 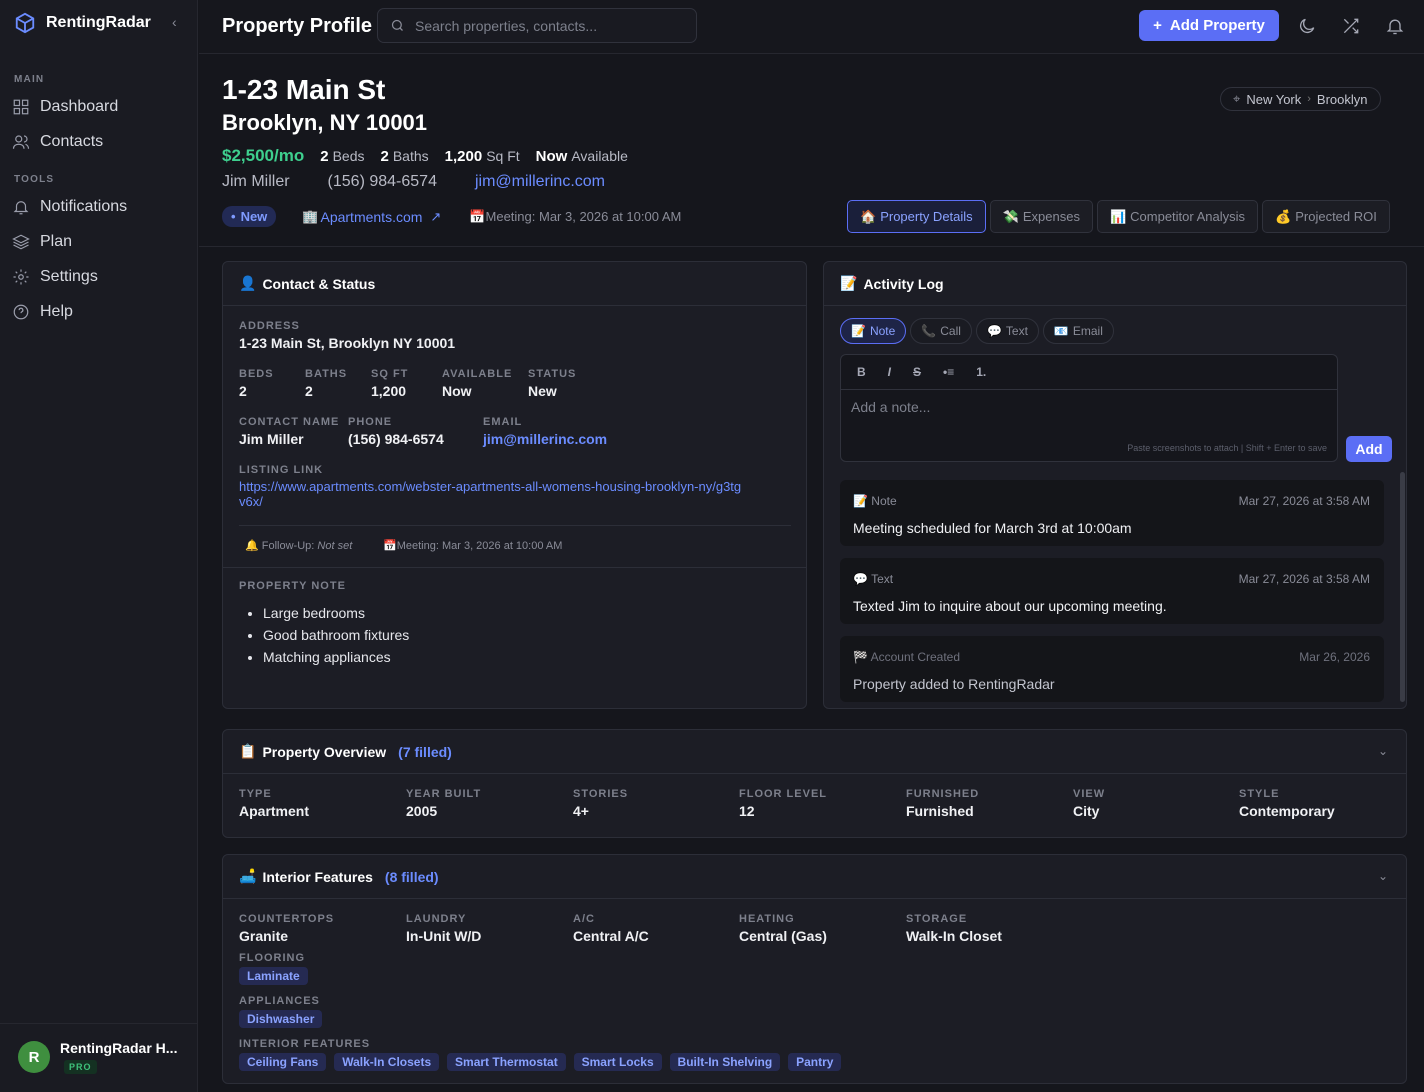 What do you see at coordinates (397, 25) in the screenshot?
I see `search-icon` at bounding box center [397, 25].